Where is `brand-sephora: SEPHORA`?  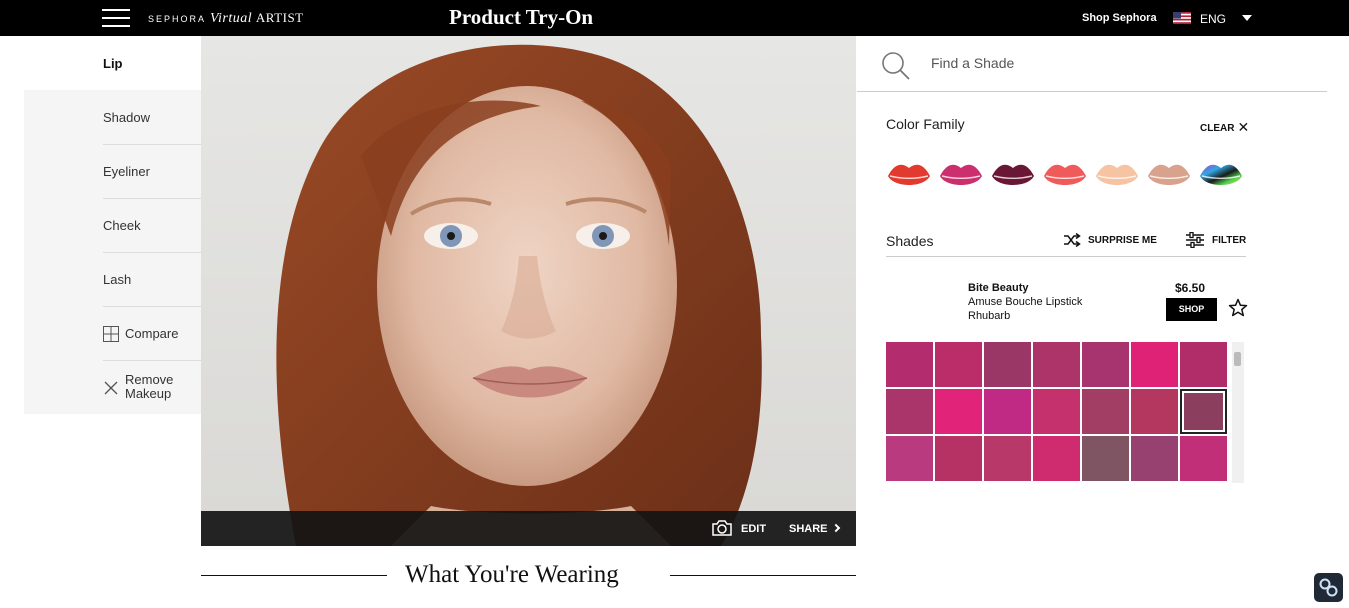 brand-sephora: SEPHORA is located at coordinates (177, 19).